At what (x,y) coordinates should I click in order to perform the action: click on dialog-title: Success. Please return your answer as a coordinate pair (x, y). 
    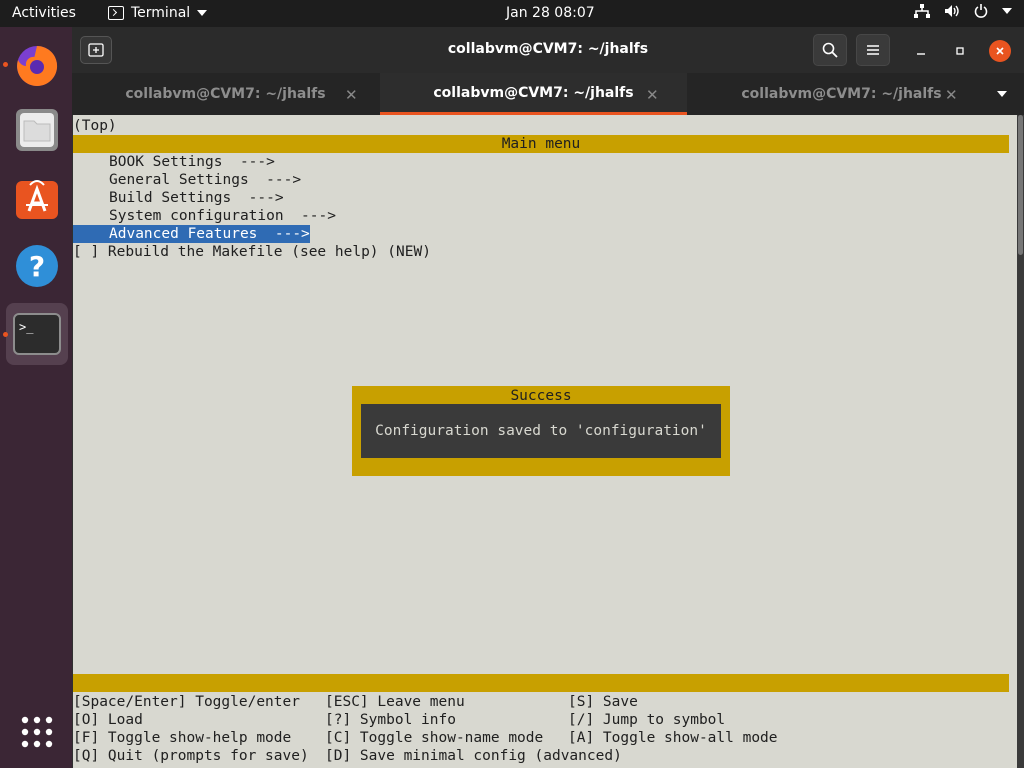
    Looking at the image, I should click on (541, 396).